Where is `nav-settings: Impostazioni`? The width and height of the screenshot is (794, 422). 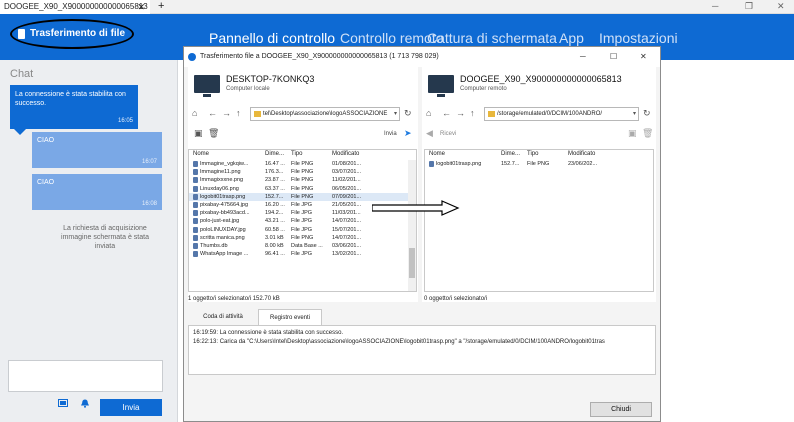 nav-settings: Impostazioni is located at coordinates (638, 38).